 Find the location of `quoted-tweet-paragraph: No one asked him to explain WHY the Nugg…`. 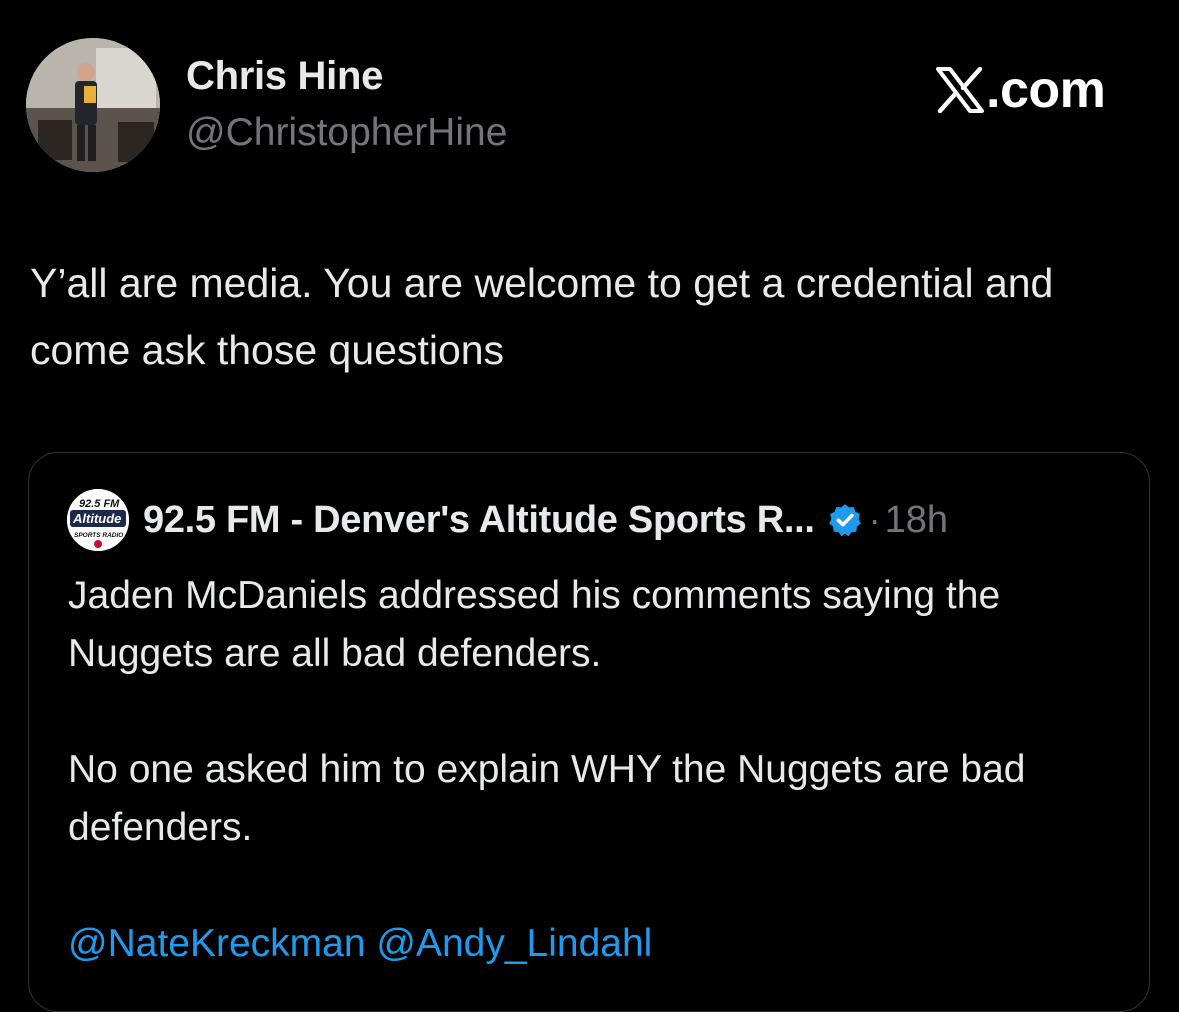

quoted-tweet-paragraph: No one asked him to explain WHY the Nugg… is located at coordinates (547, 798).